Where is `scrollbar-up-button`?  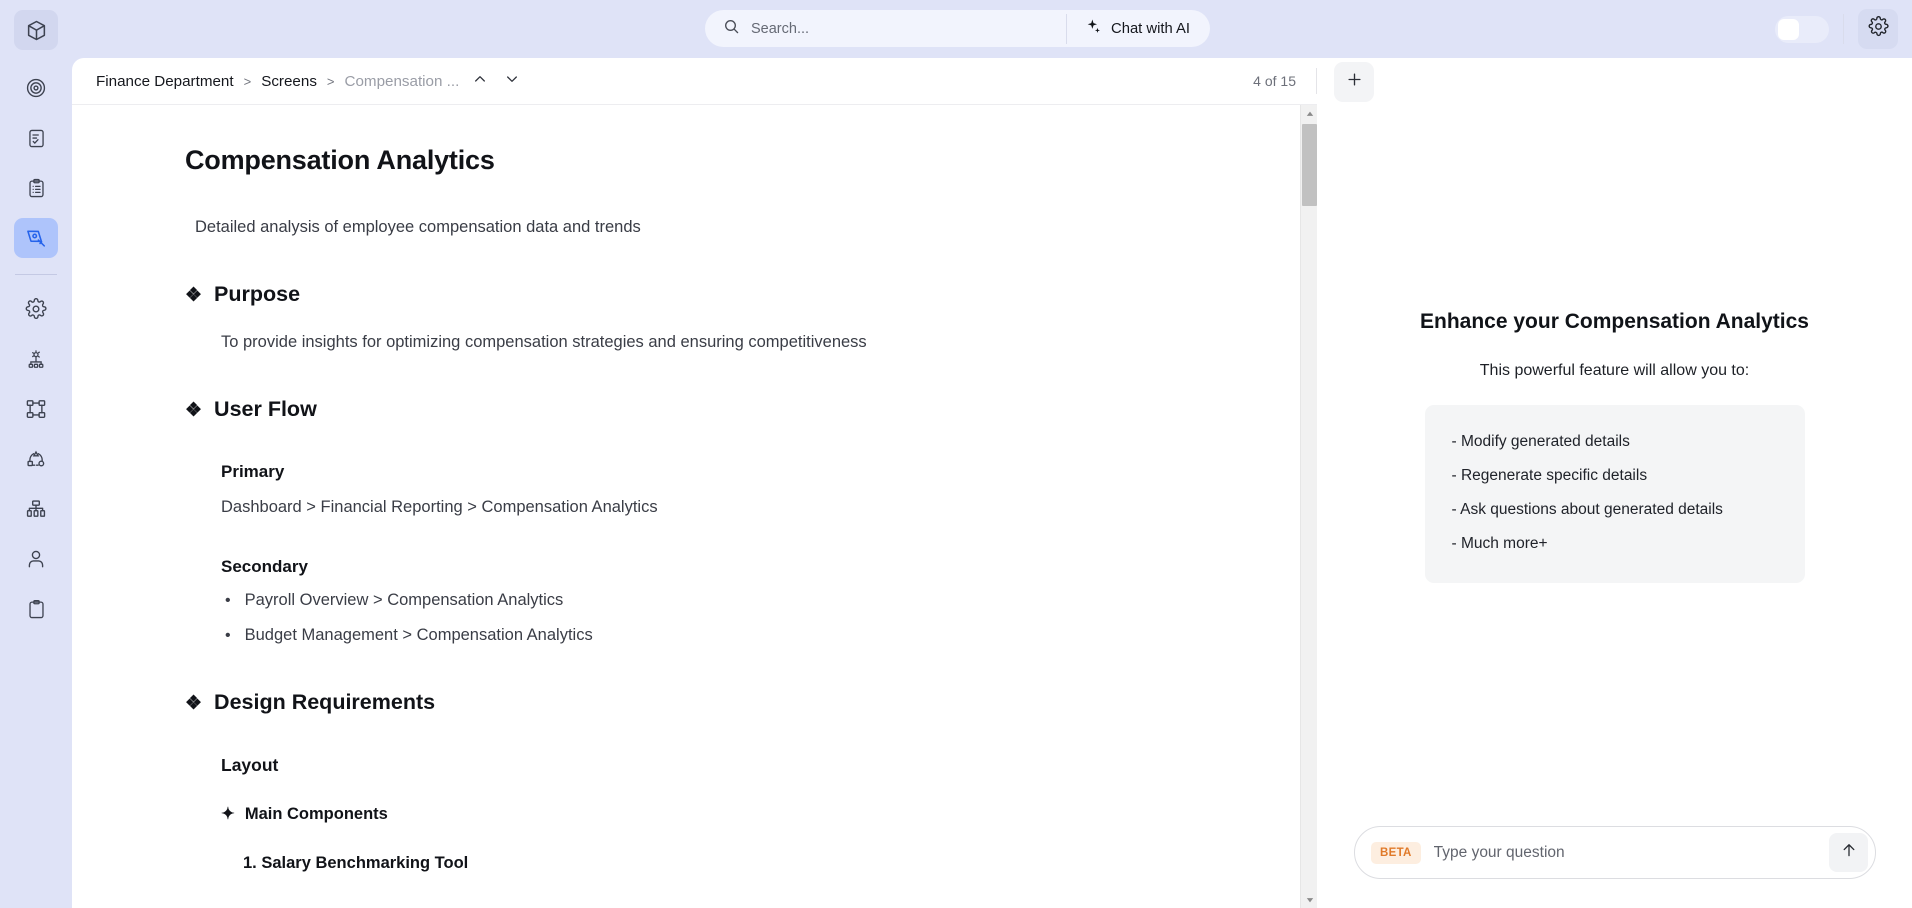 scrollbar-up-button is located at coordinates (1309, 113).